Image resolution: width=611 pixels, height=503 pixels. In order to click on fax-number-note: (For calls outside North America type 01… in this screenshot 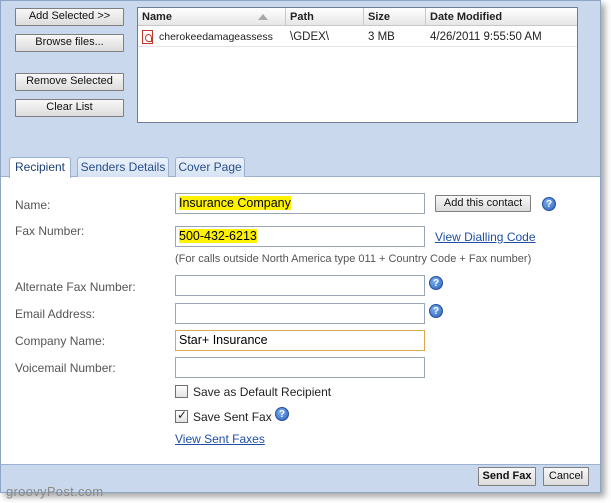, I will do `click(353, 259)`.